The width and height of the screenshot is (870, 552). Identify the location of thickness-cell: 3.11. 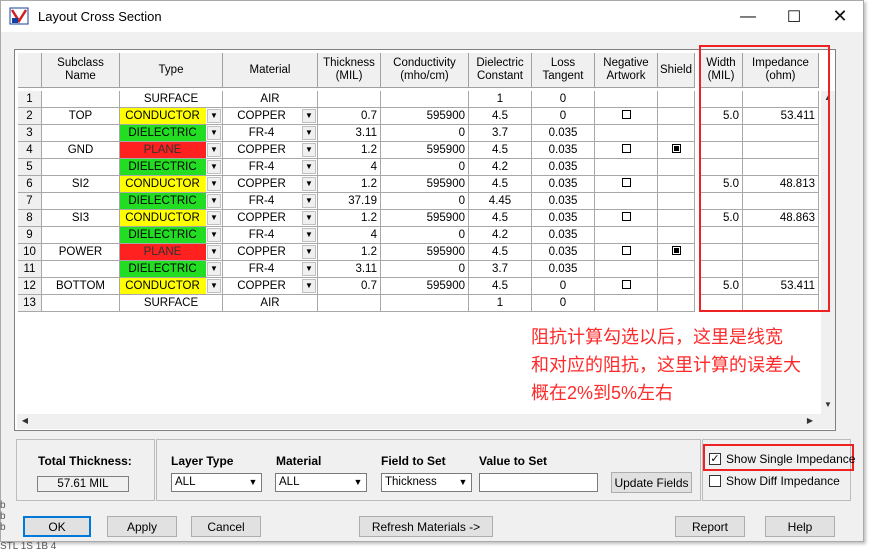
(349, 133).